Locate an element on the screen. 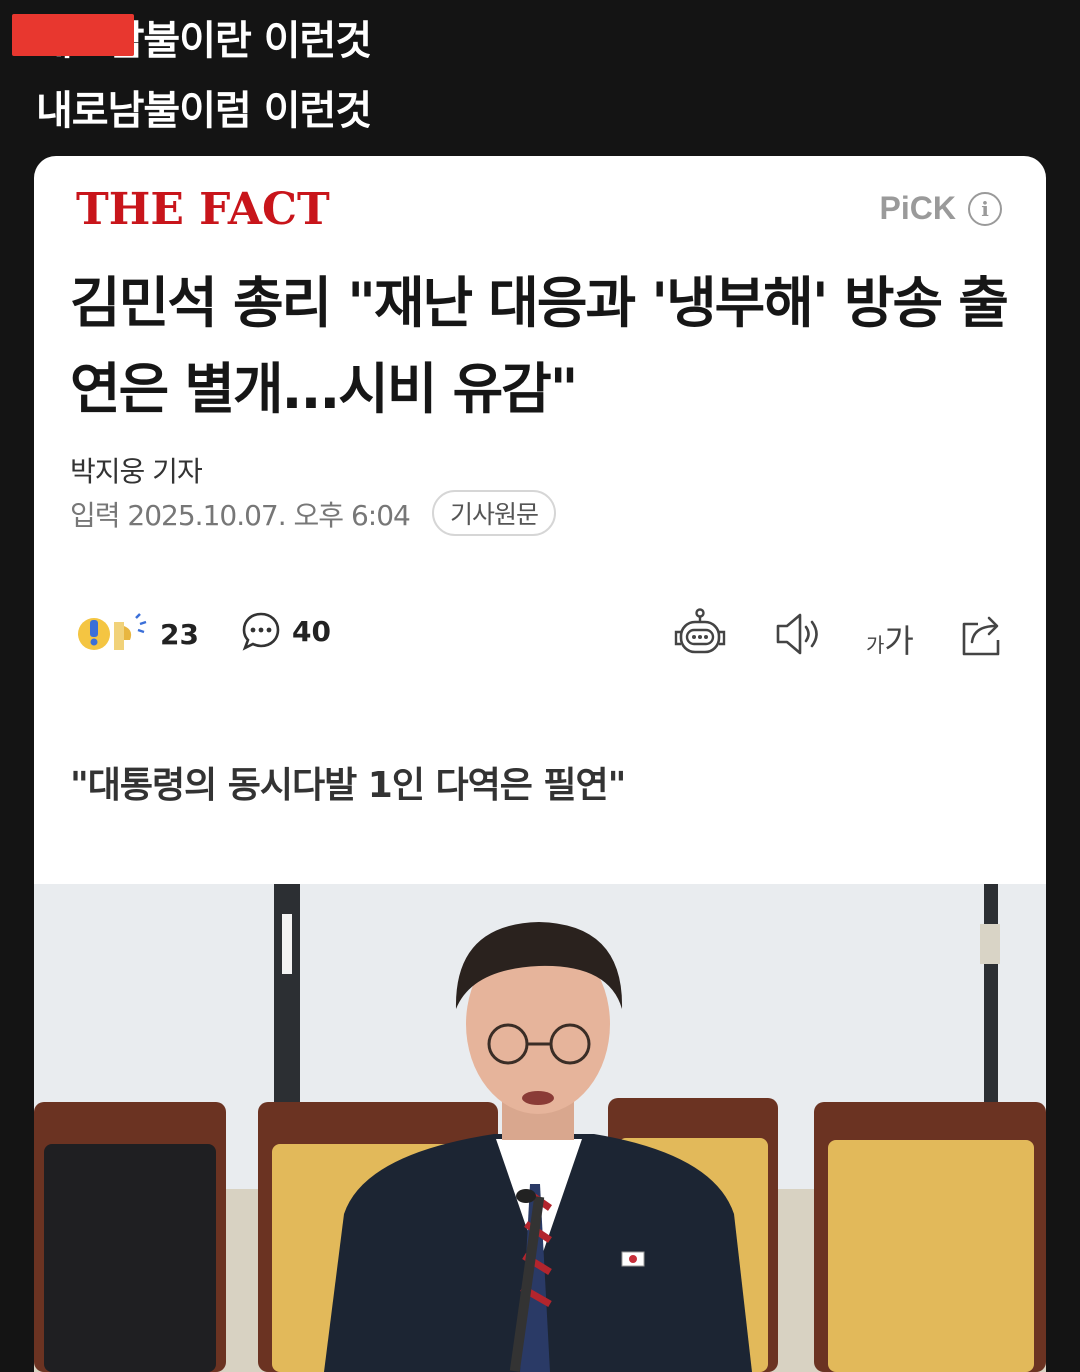  font-size-icon: 가가 is located at coordinates (890, 639).